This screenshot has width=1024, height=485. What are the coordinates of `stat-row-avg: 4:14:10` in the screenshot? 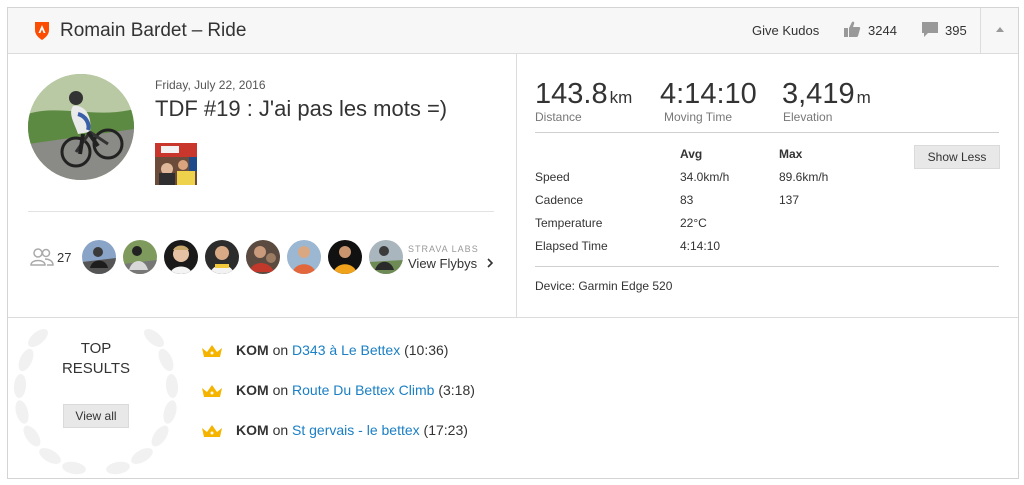 It's located at (700, 246).